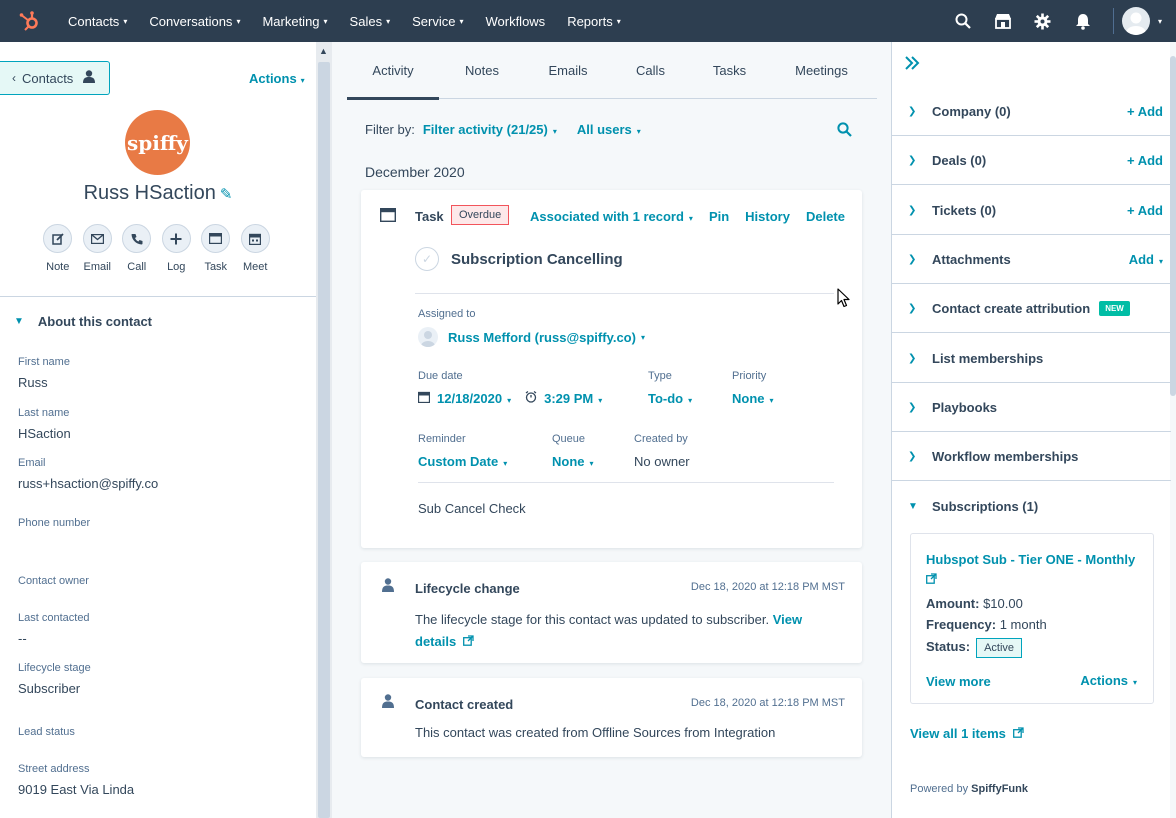 This screenshot has height=818, width=1176. What do you see at coordinates (568, 70) in the screenshot?
I see `tab-emails: Emails` at bounding box center [568, 70].